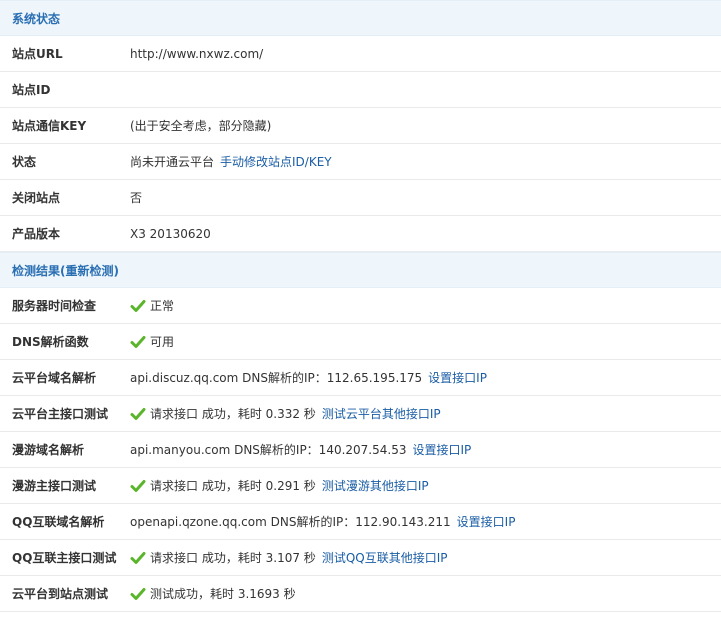 The width and height of the screenshot is (721, 617). What do you see at coordinates (54, 306) in the screenshot?
I see `server-time-label: 服务器时间检查` at bounding box center [54, 306].